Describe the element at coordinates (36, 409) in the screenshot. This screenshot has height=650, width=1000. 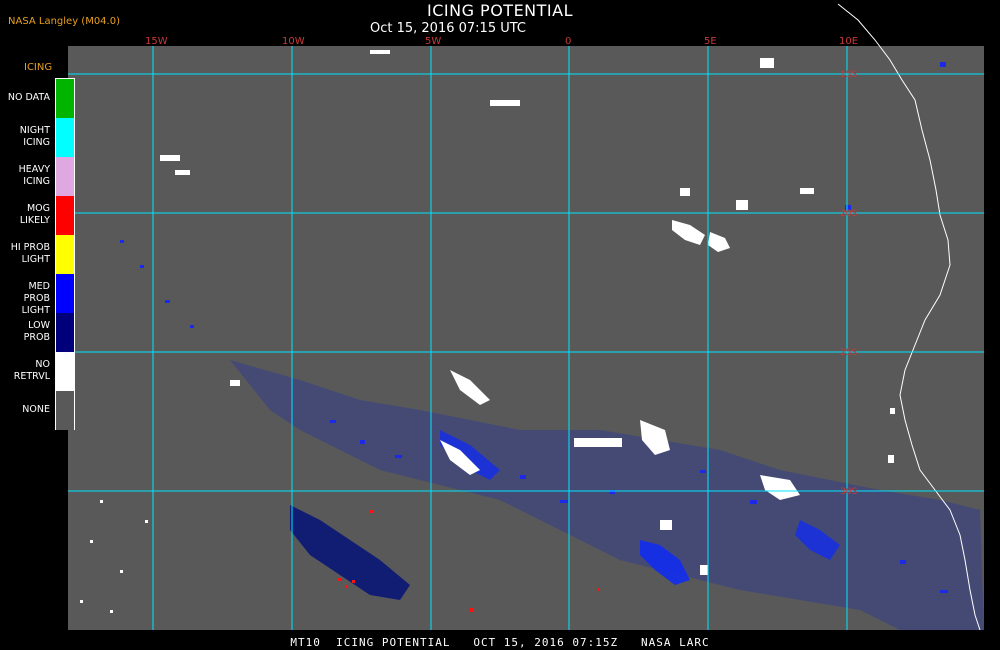
I see `legend-label: NONE` at that location.